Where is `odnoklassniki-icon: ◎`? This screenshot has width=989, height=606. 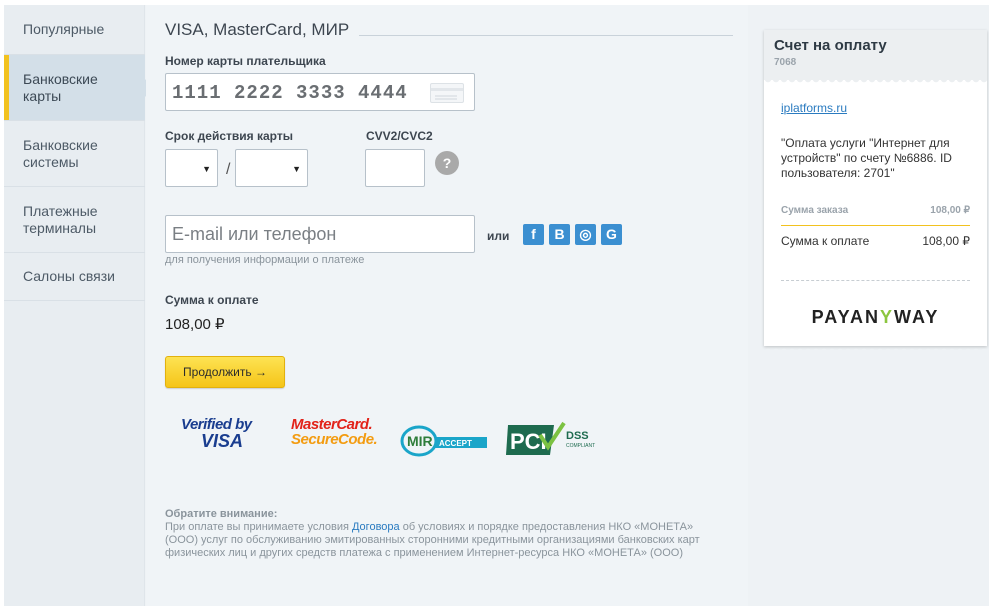 odnoklassniki-icon: ◎ is located at coordinates (585, 234).